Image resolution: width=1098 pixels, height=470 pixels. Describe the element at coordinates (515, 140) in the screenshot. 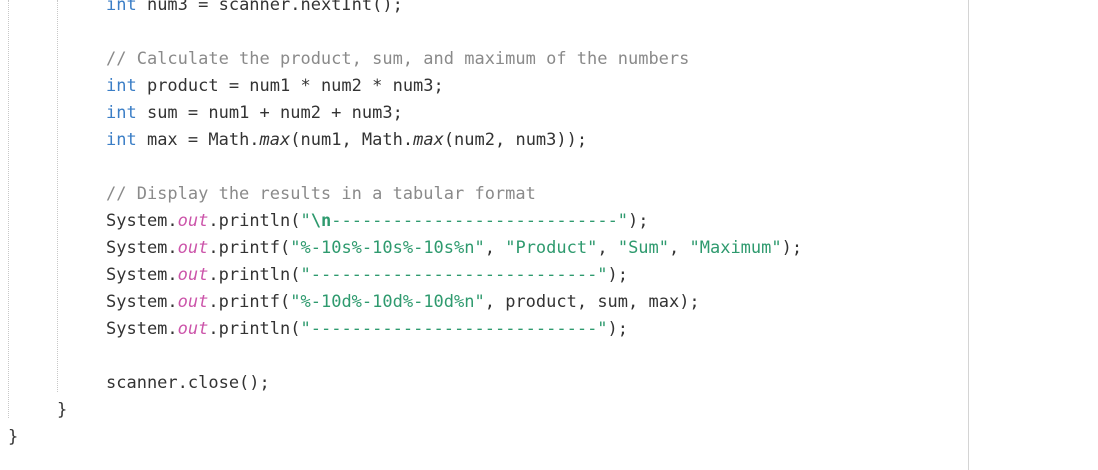

I see `code-token: (num2, num3));` at that location.